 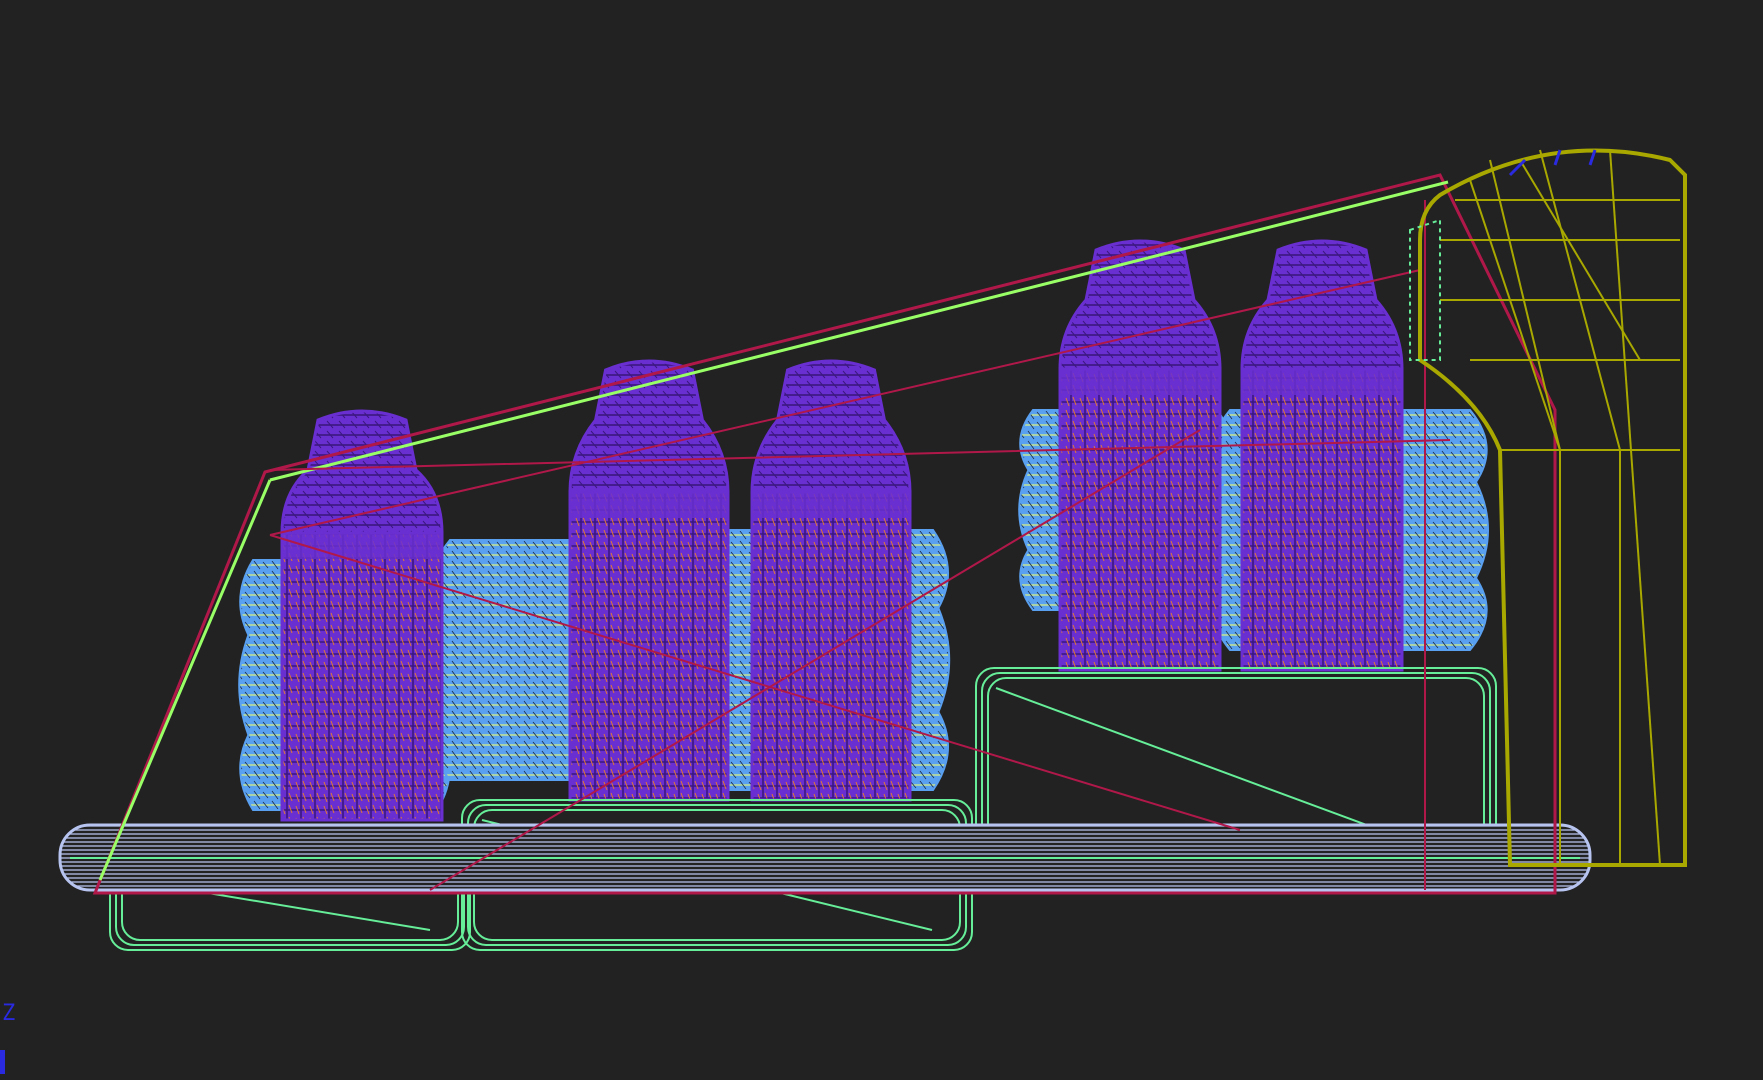 I want to click on view-axis-indicator, so click(x=2, y=1062).